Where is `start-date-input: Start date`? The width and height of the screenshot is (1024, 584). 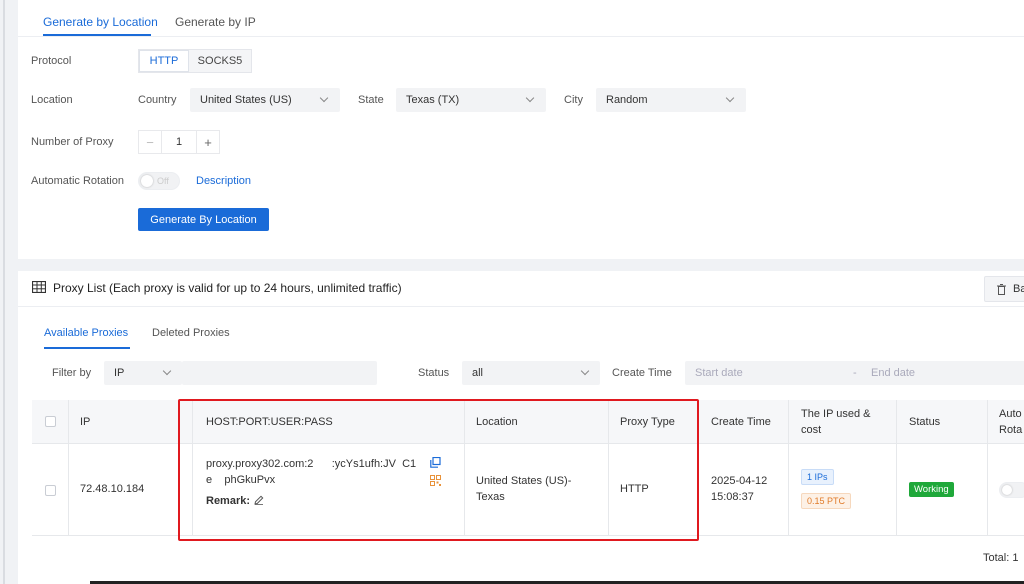
start-date-input: Start date is located at coordinates (719, 373).